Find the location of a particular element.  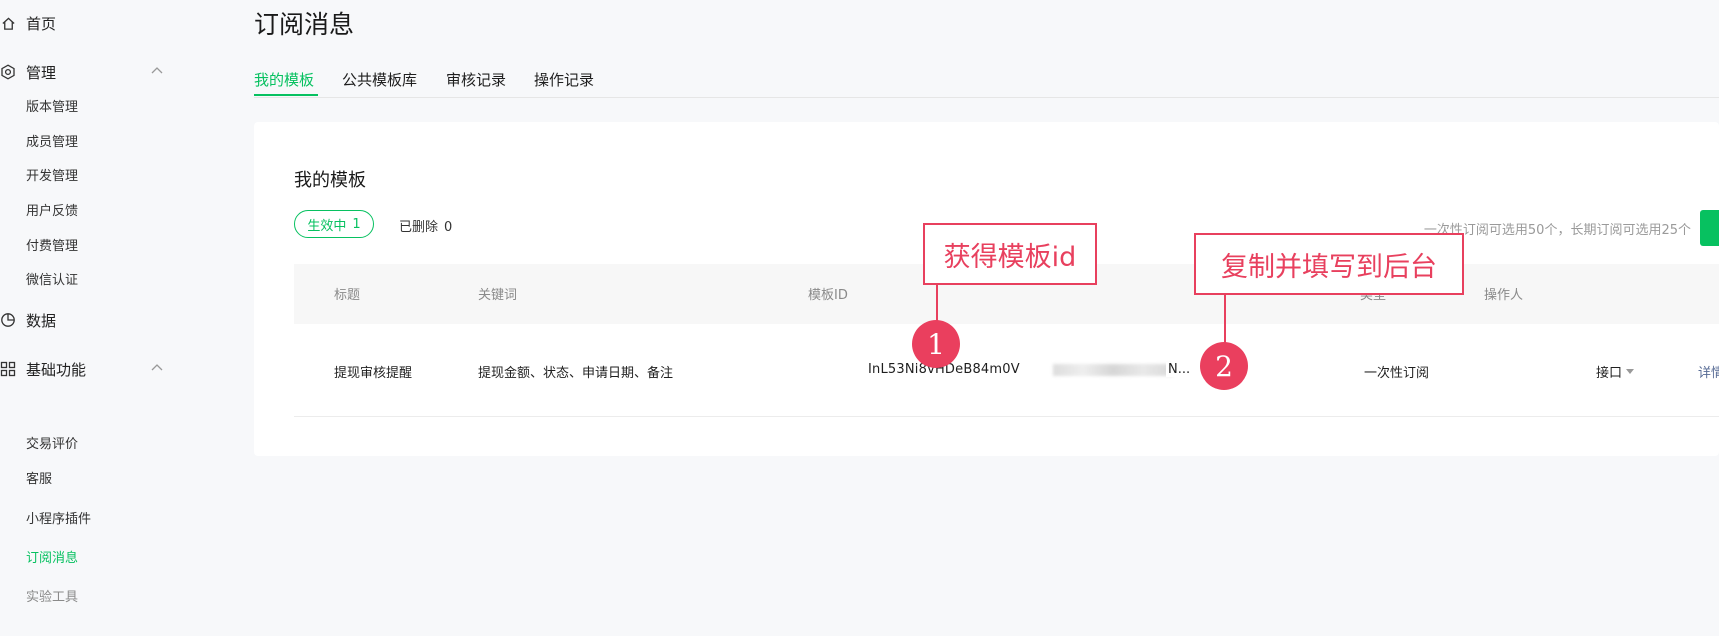

sidebar-item-label: 数据 is located at coordinates (41, 320).